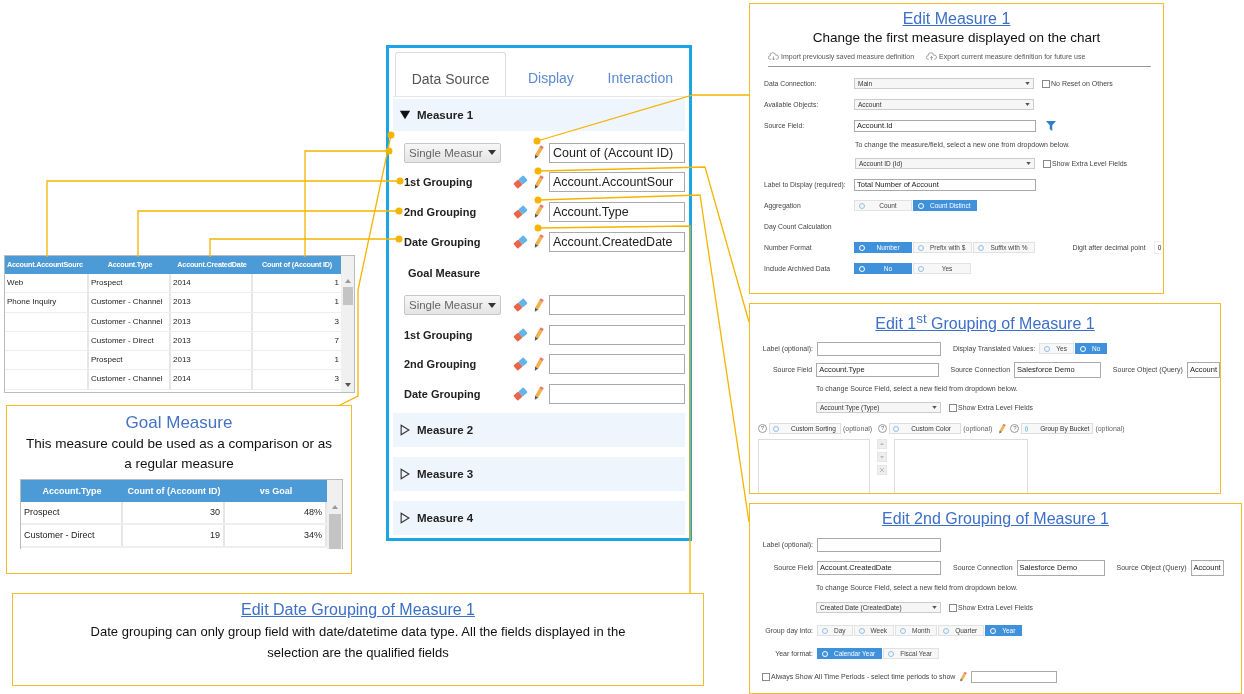 The height and width of the screenshot is (694, 1244). I want to click on table-cell-text: Web, so click(15, 283).